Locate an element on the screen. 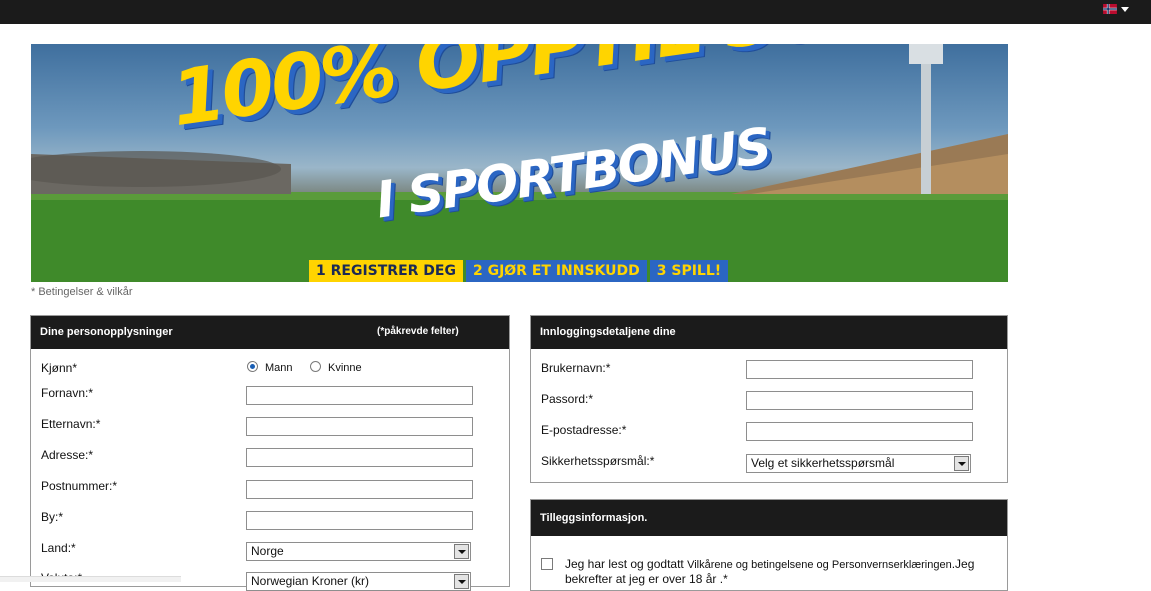  terms-checkbox is located at coordinates (547, 564).